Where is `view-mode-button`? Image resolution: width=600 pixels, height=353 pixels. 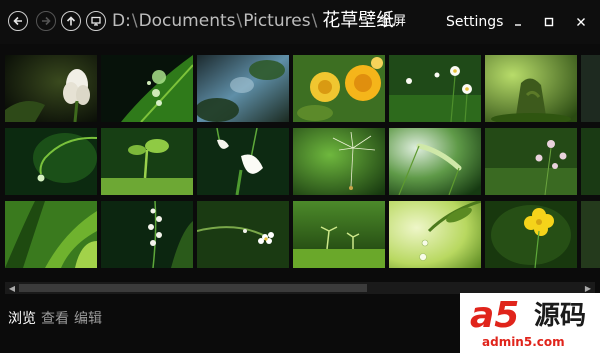 view-mode-button is located at coordinates (96, 21).